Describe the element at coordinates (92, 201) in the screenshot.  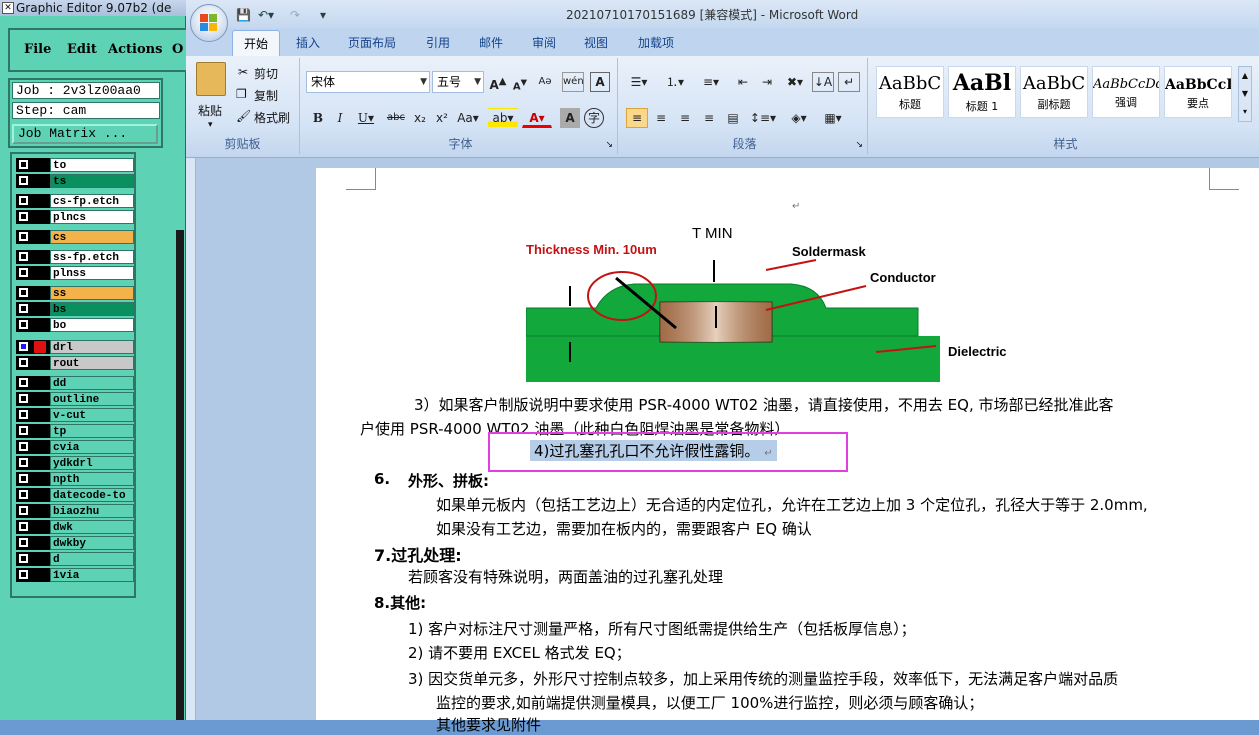
I see `layer-name: cs-fp.etch` at that location.